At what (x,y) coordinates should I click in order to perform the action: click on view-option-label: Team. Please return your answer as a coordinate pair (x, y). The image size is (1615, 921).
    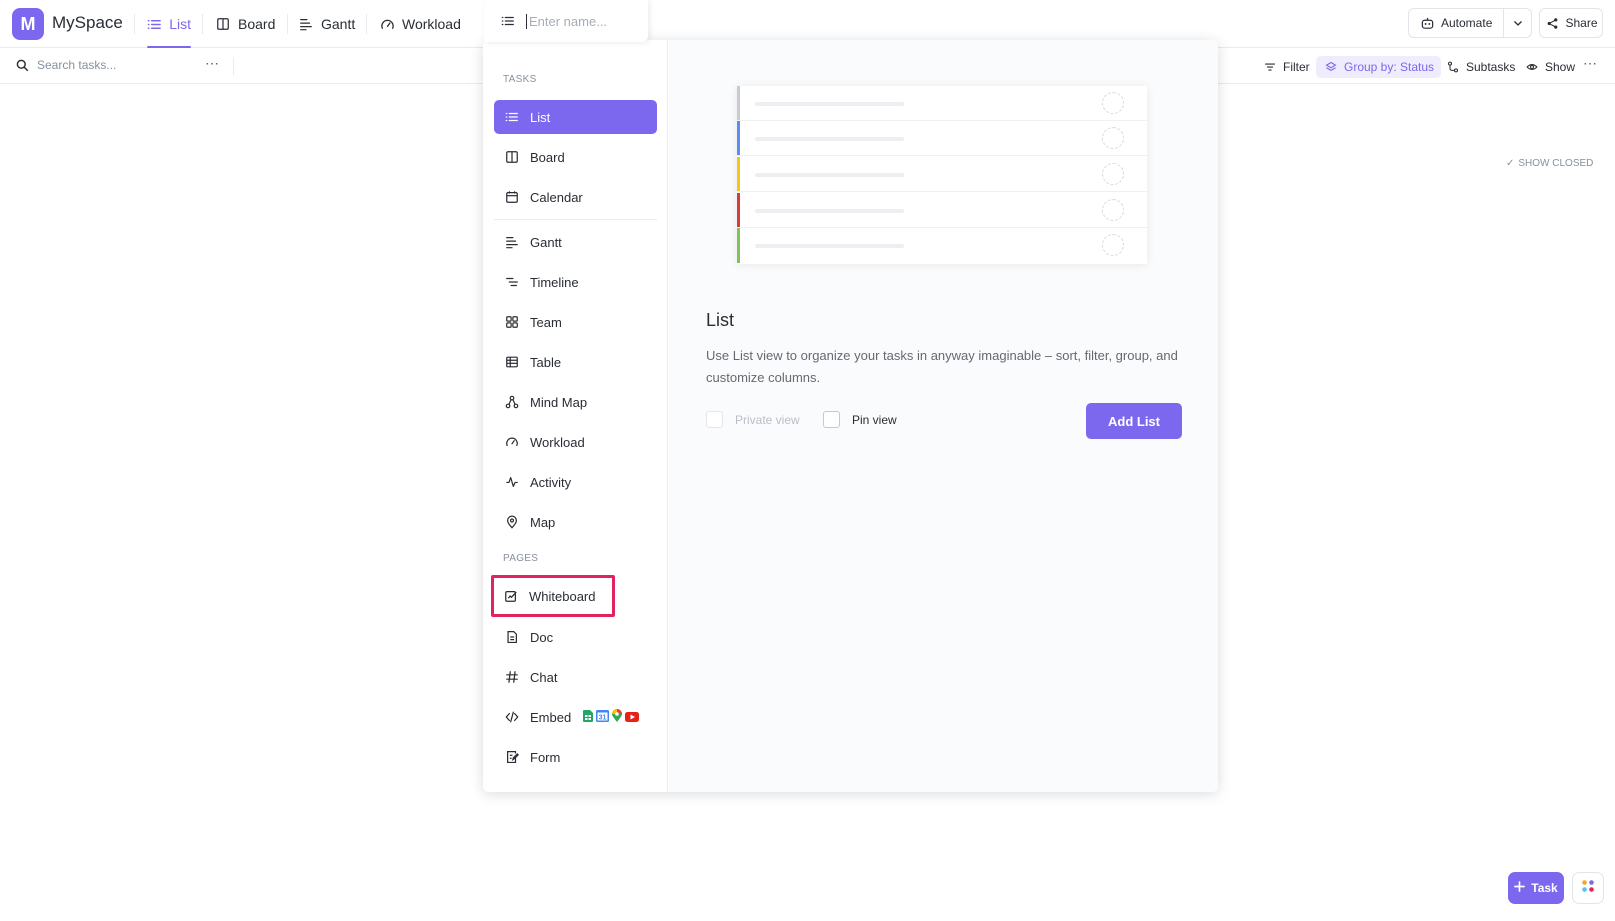
    Looking at the image, I should click on (546, 322).